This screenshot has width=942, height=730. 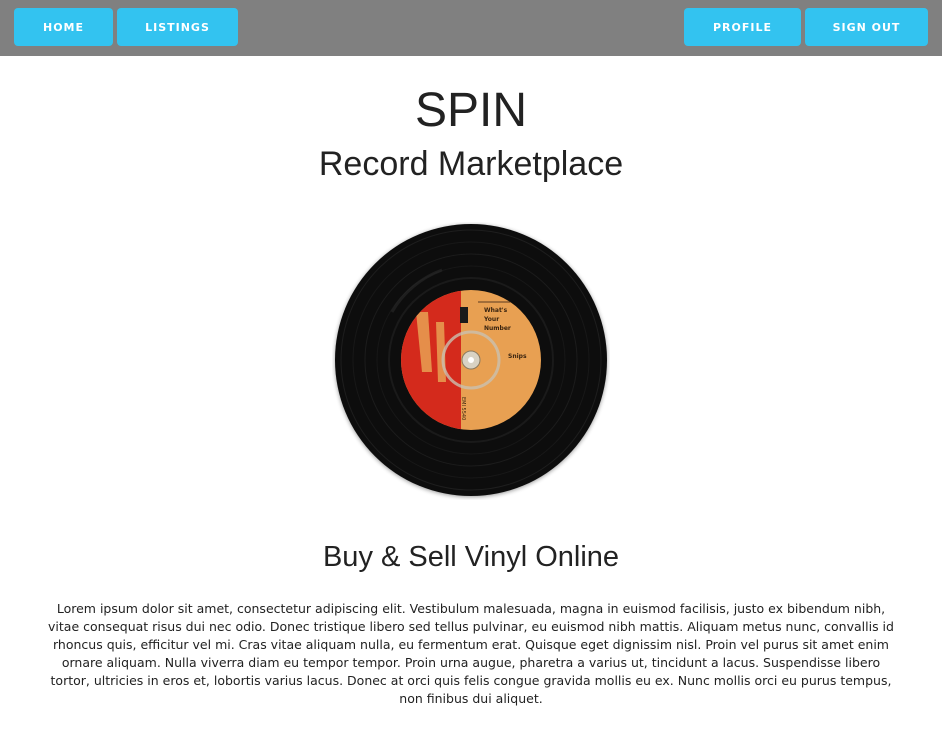 What do you see at coordinates (471, 28) in the screenshot?
I see `top-nav-bar: HOME LISTINGS PROFILE SIGN OUT` at bounding box center [471, 28].